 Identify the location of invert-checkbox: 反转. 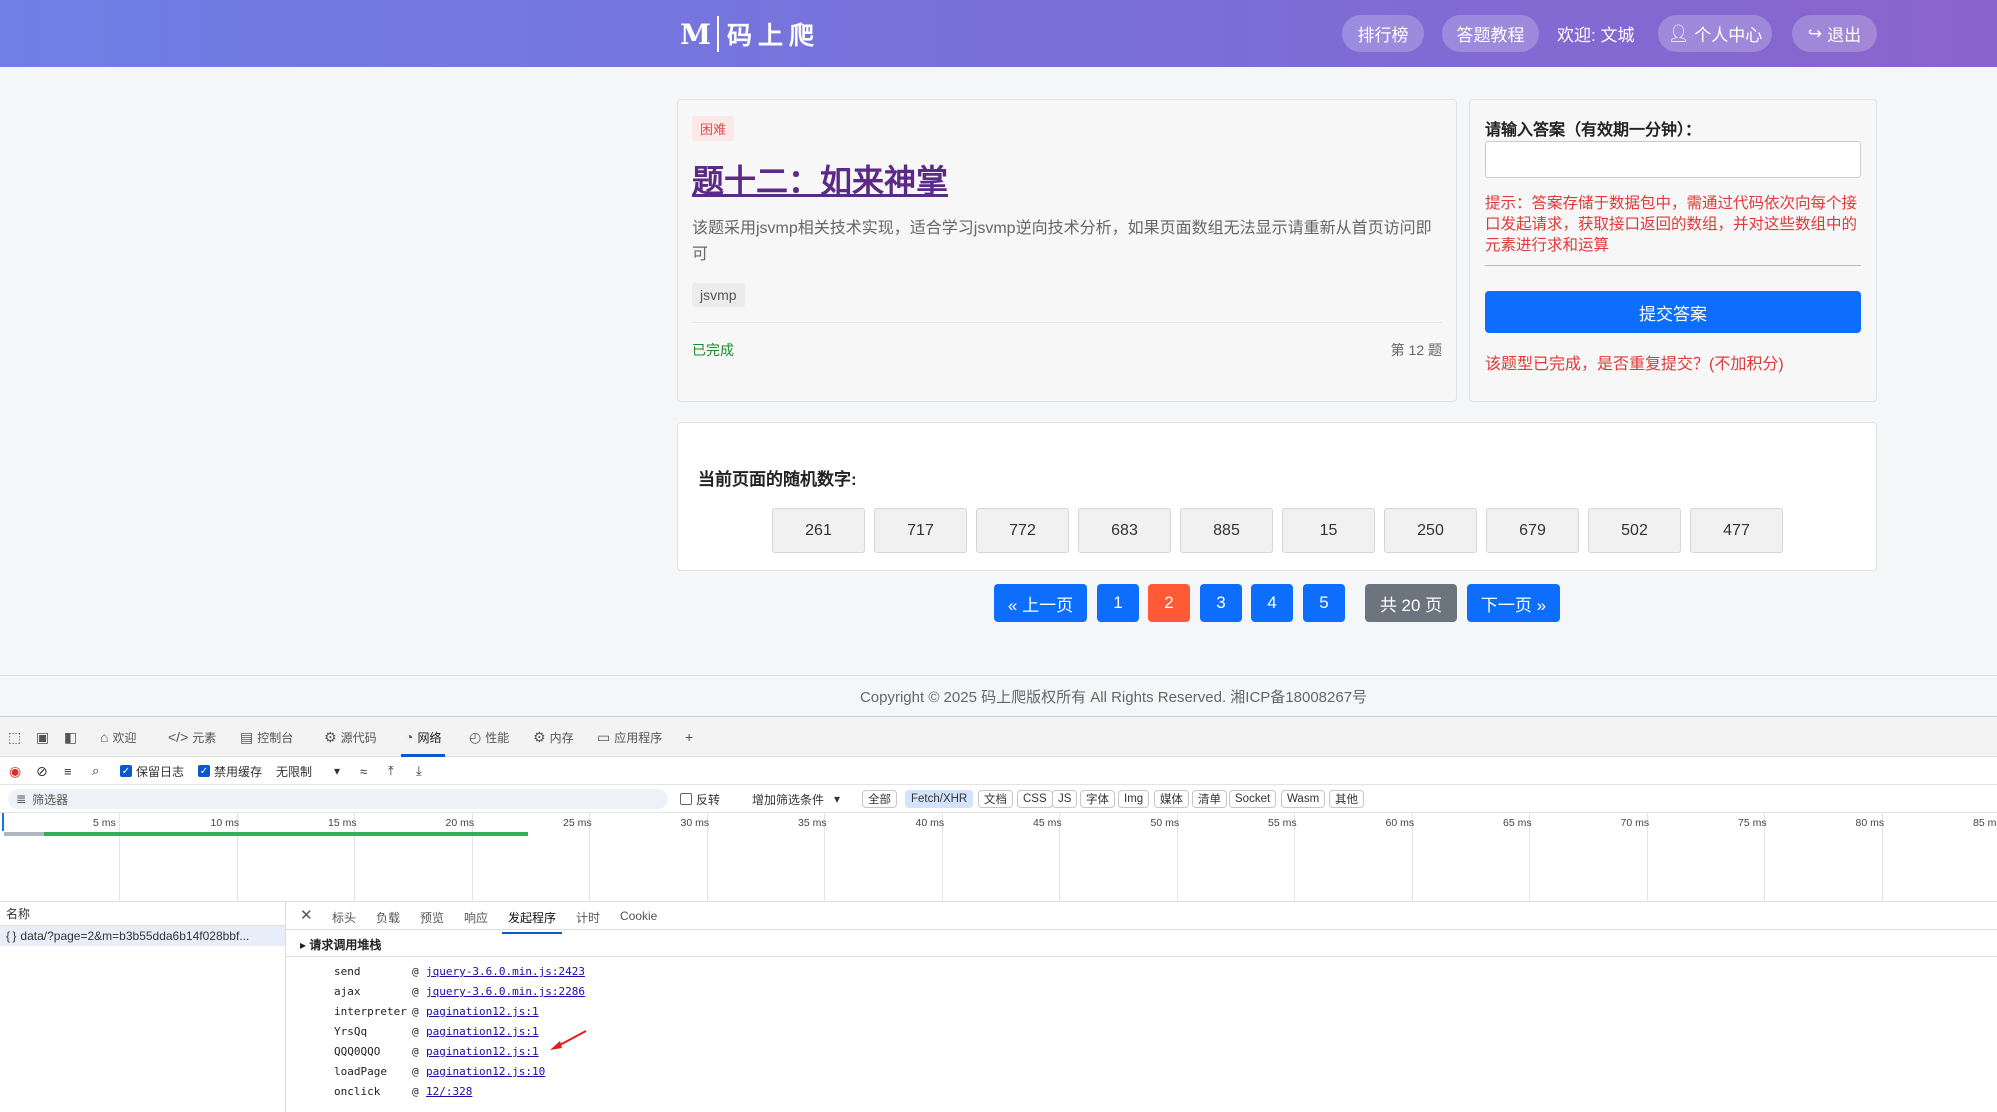
(700, 799).